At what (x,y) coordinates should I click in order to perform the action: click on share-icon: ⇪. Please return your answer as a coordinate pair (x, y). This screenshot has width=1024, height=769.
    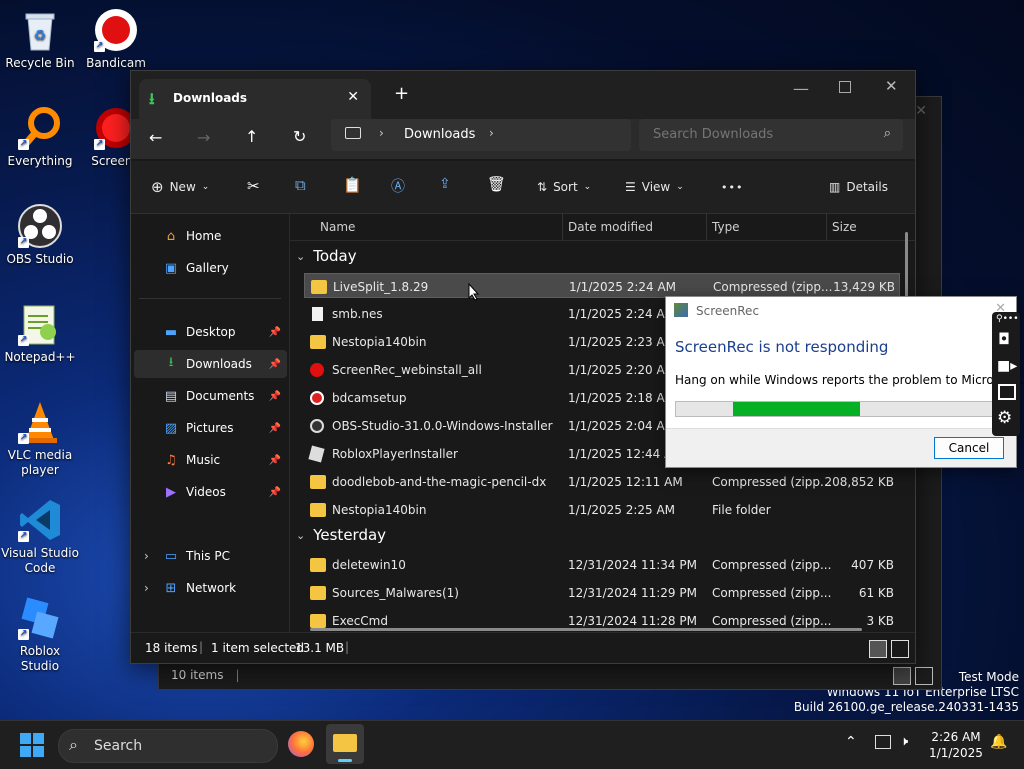
    Looking at the image, I should click on (445, 184).